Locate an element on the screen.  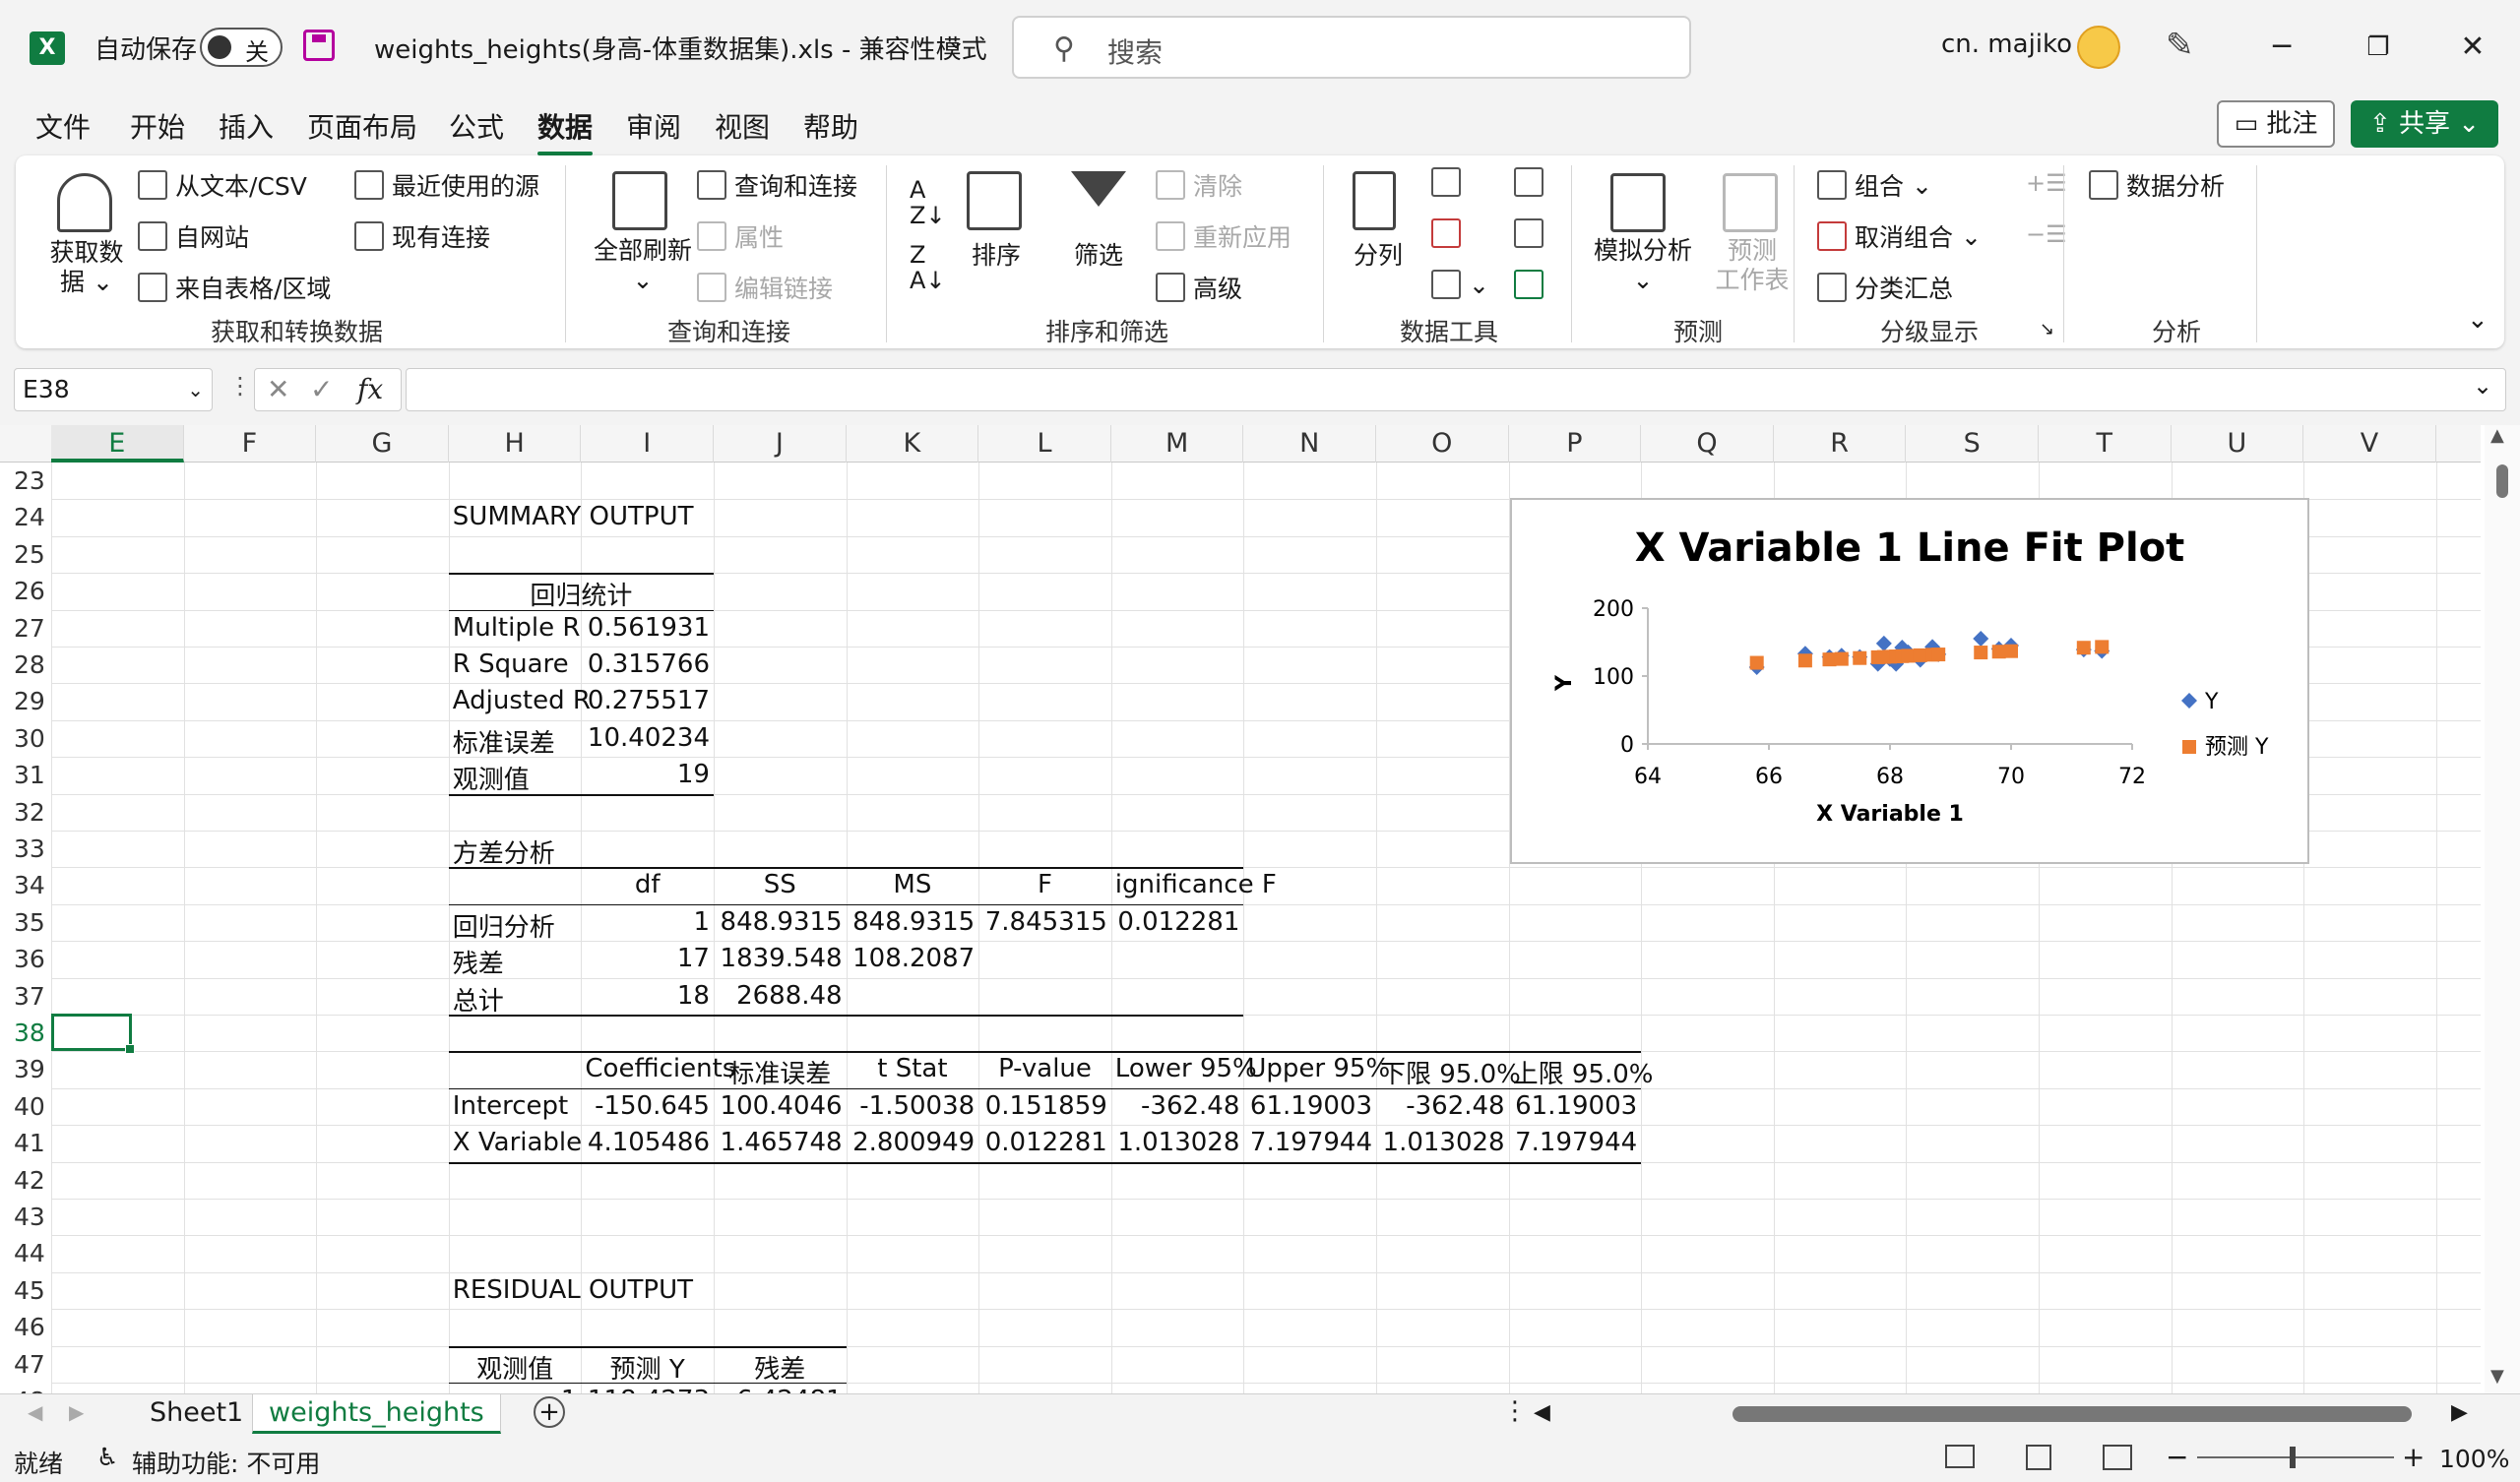
column-header: Q is located at coordinates (1707, 444).